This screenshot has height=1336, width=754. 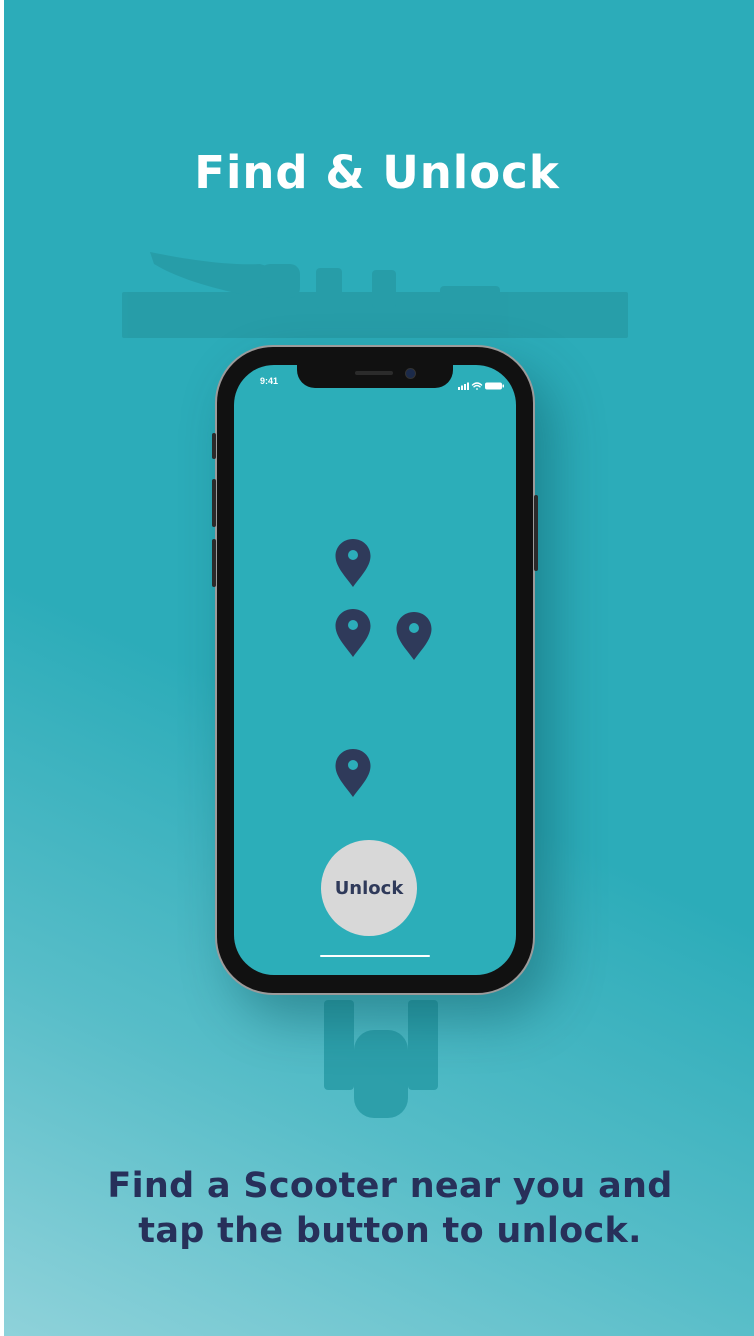 What do you see at coordinates (375, 956) in the screenshot?
I see `home-indicator` at bounding box center [375, 956].